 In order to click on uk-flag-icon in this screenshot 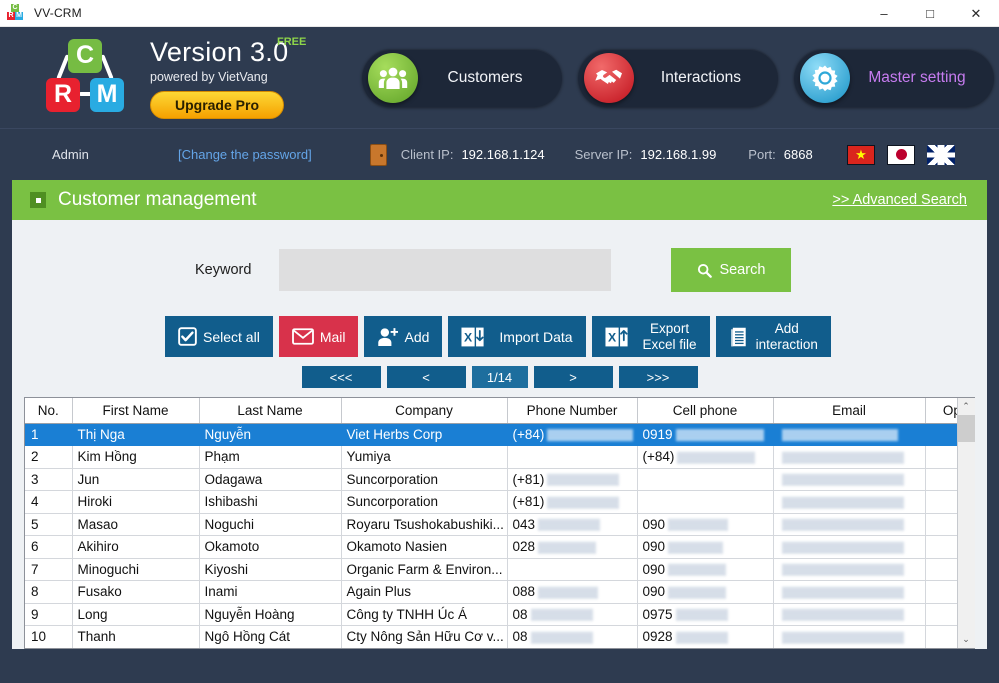, I will do `click(941, 154)`.